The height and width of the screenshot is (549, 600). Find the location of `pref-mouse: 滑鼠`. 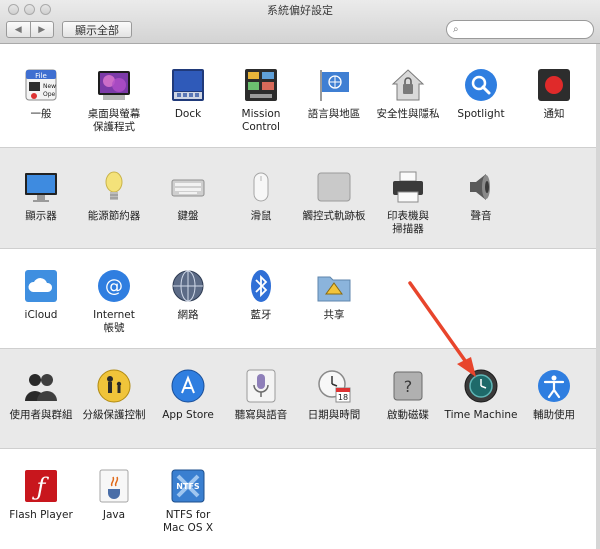

pref-mouse: 滑鼠 is located at coordinates (261, 196).